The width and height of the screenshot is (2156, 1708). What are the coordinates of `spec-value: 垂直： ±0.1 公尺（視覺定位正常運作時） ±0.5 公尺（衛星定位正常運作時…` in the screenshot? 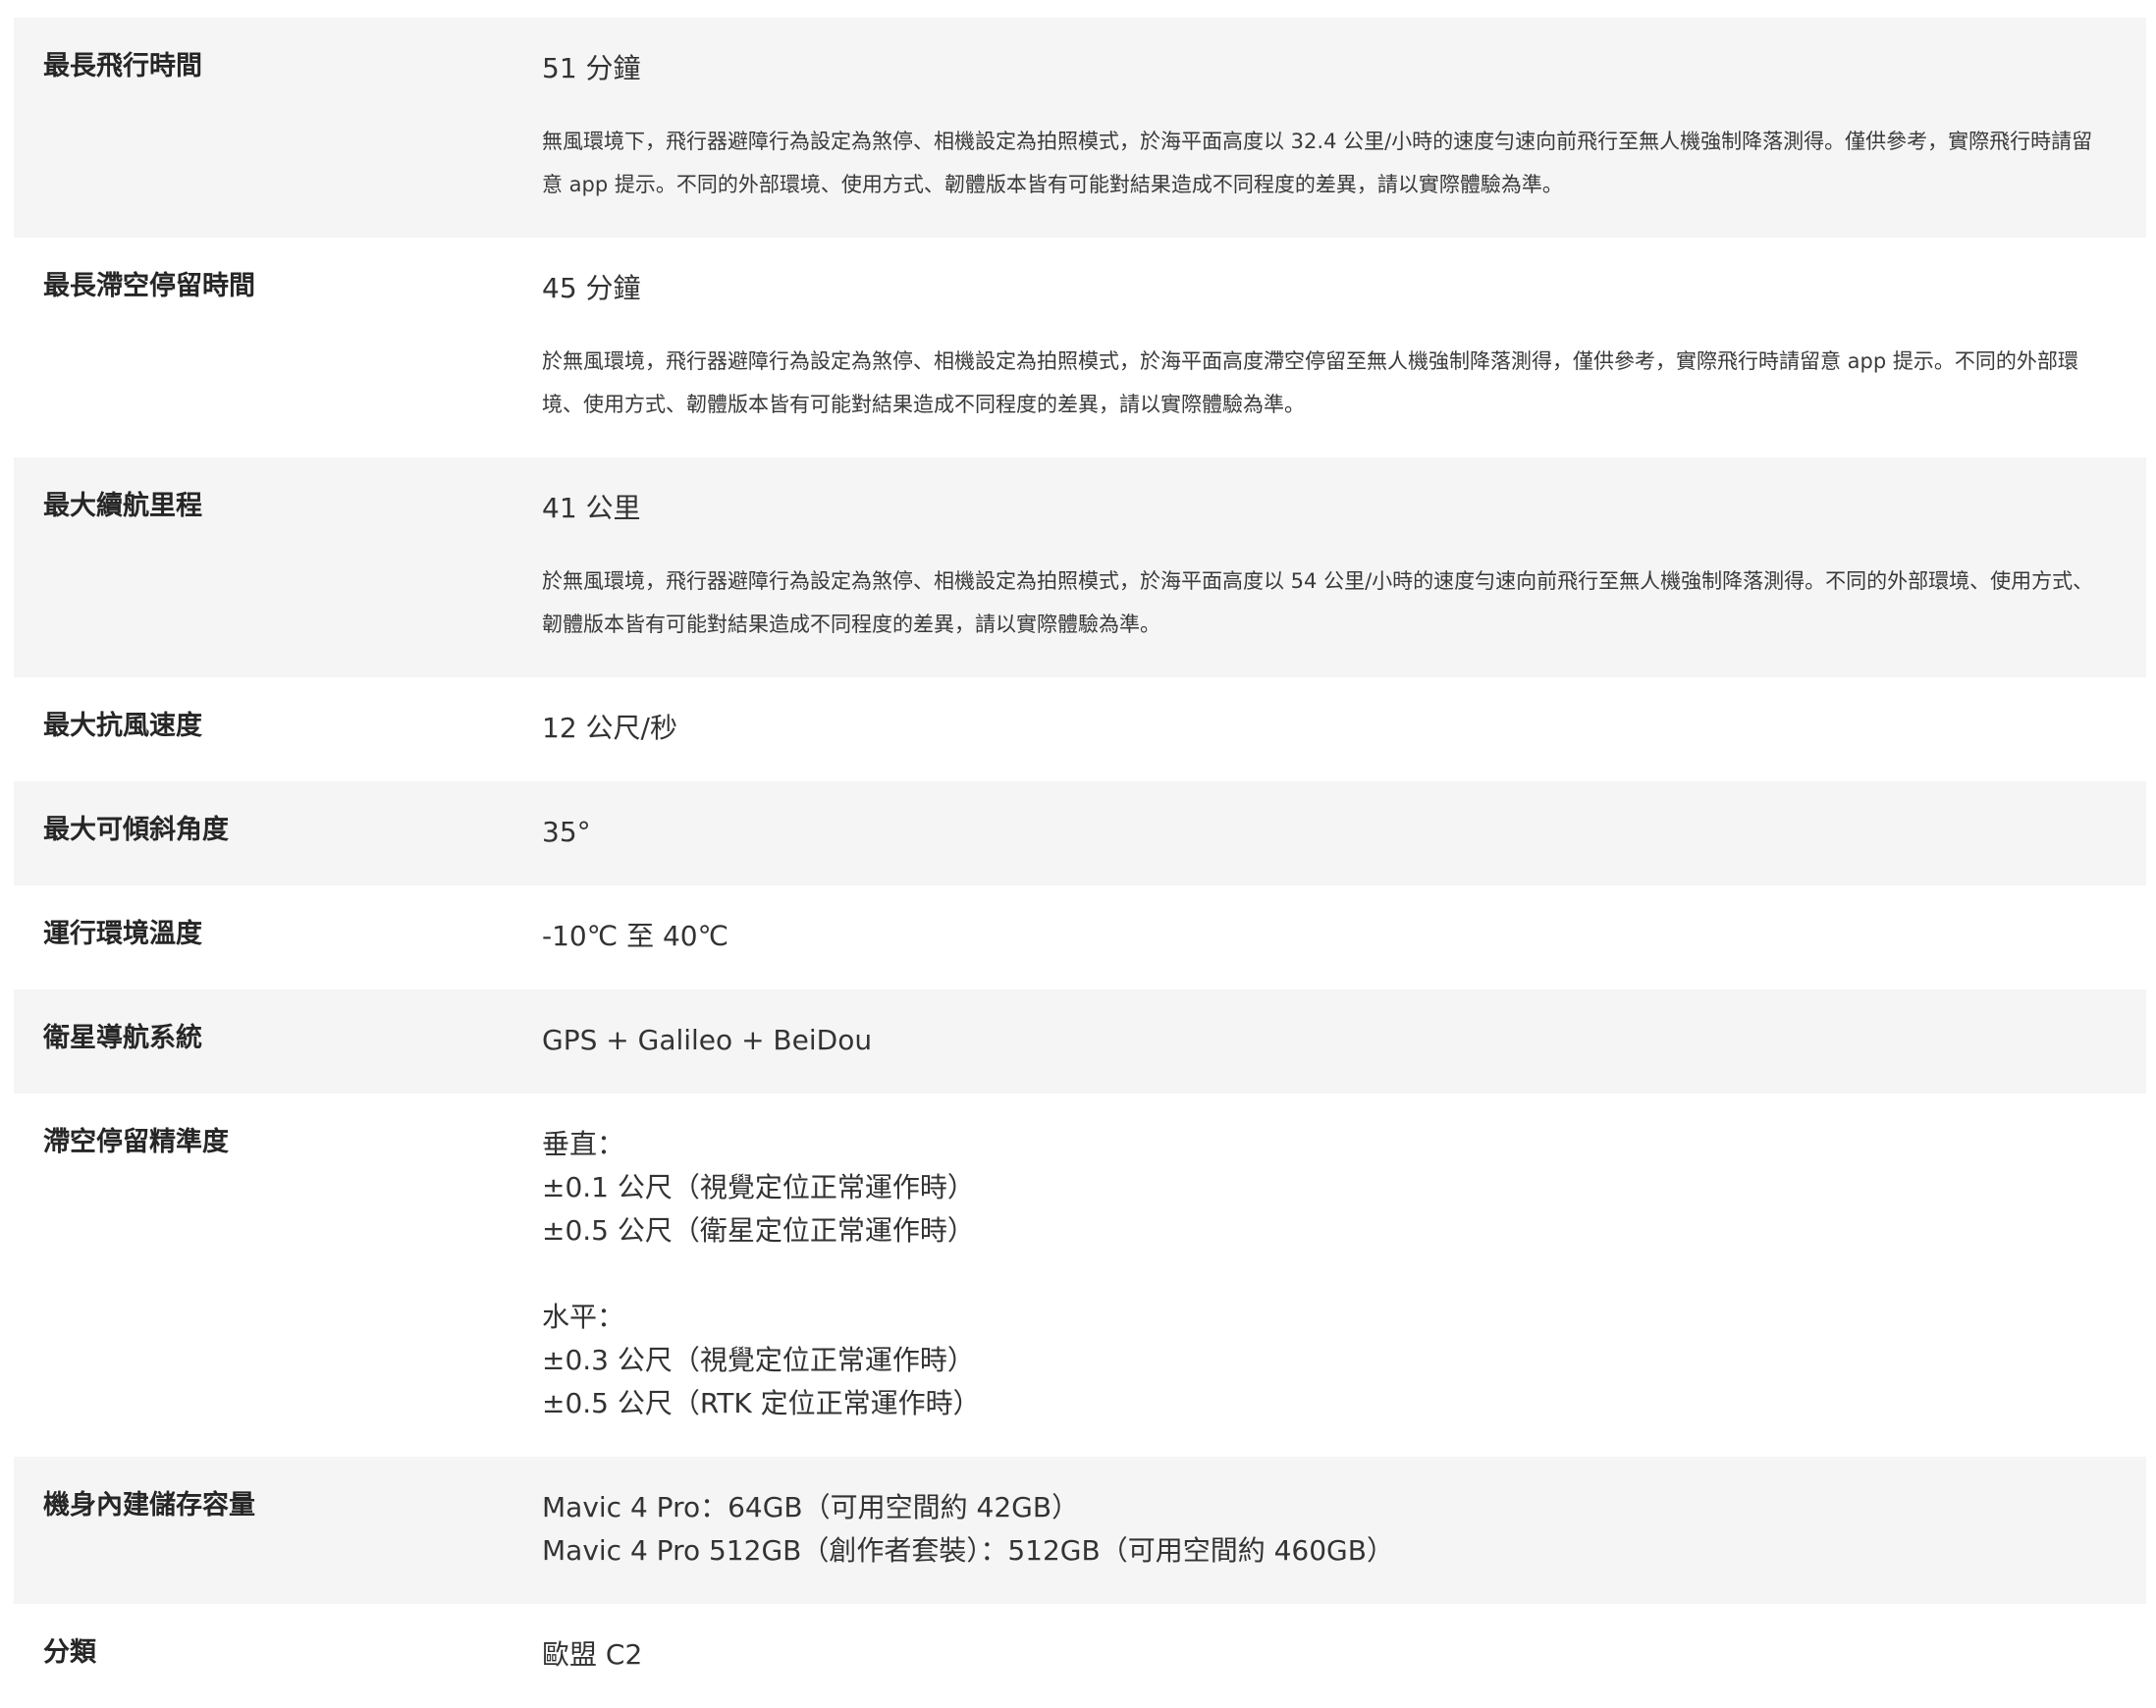 It's located at (762, 1273).